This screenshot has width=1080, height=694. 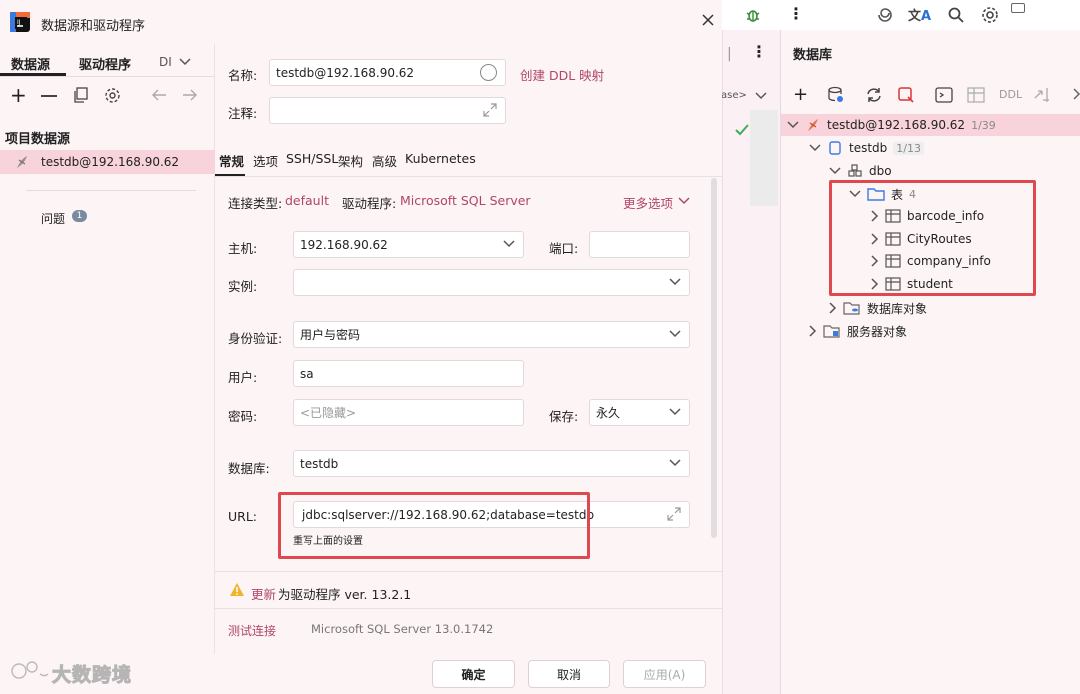 What do you see at coordinates (886, 15) in the screenshot?
I see `ai-spiral-icon` at bounding box center [886, 15].